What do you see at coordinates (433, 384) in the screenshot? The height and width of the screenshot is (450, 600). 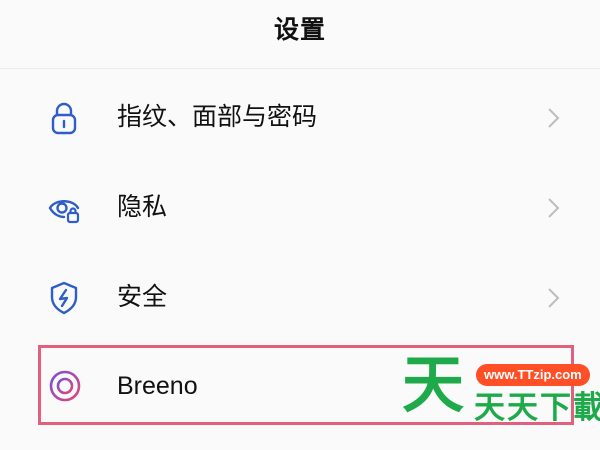 I see `watermark-big-char: 天` at bounding box center [433, 384].